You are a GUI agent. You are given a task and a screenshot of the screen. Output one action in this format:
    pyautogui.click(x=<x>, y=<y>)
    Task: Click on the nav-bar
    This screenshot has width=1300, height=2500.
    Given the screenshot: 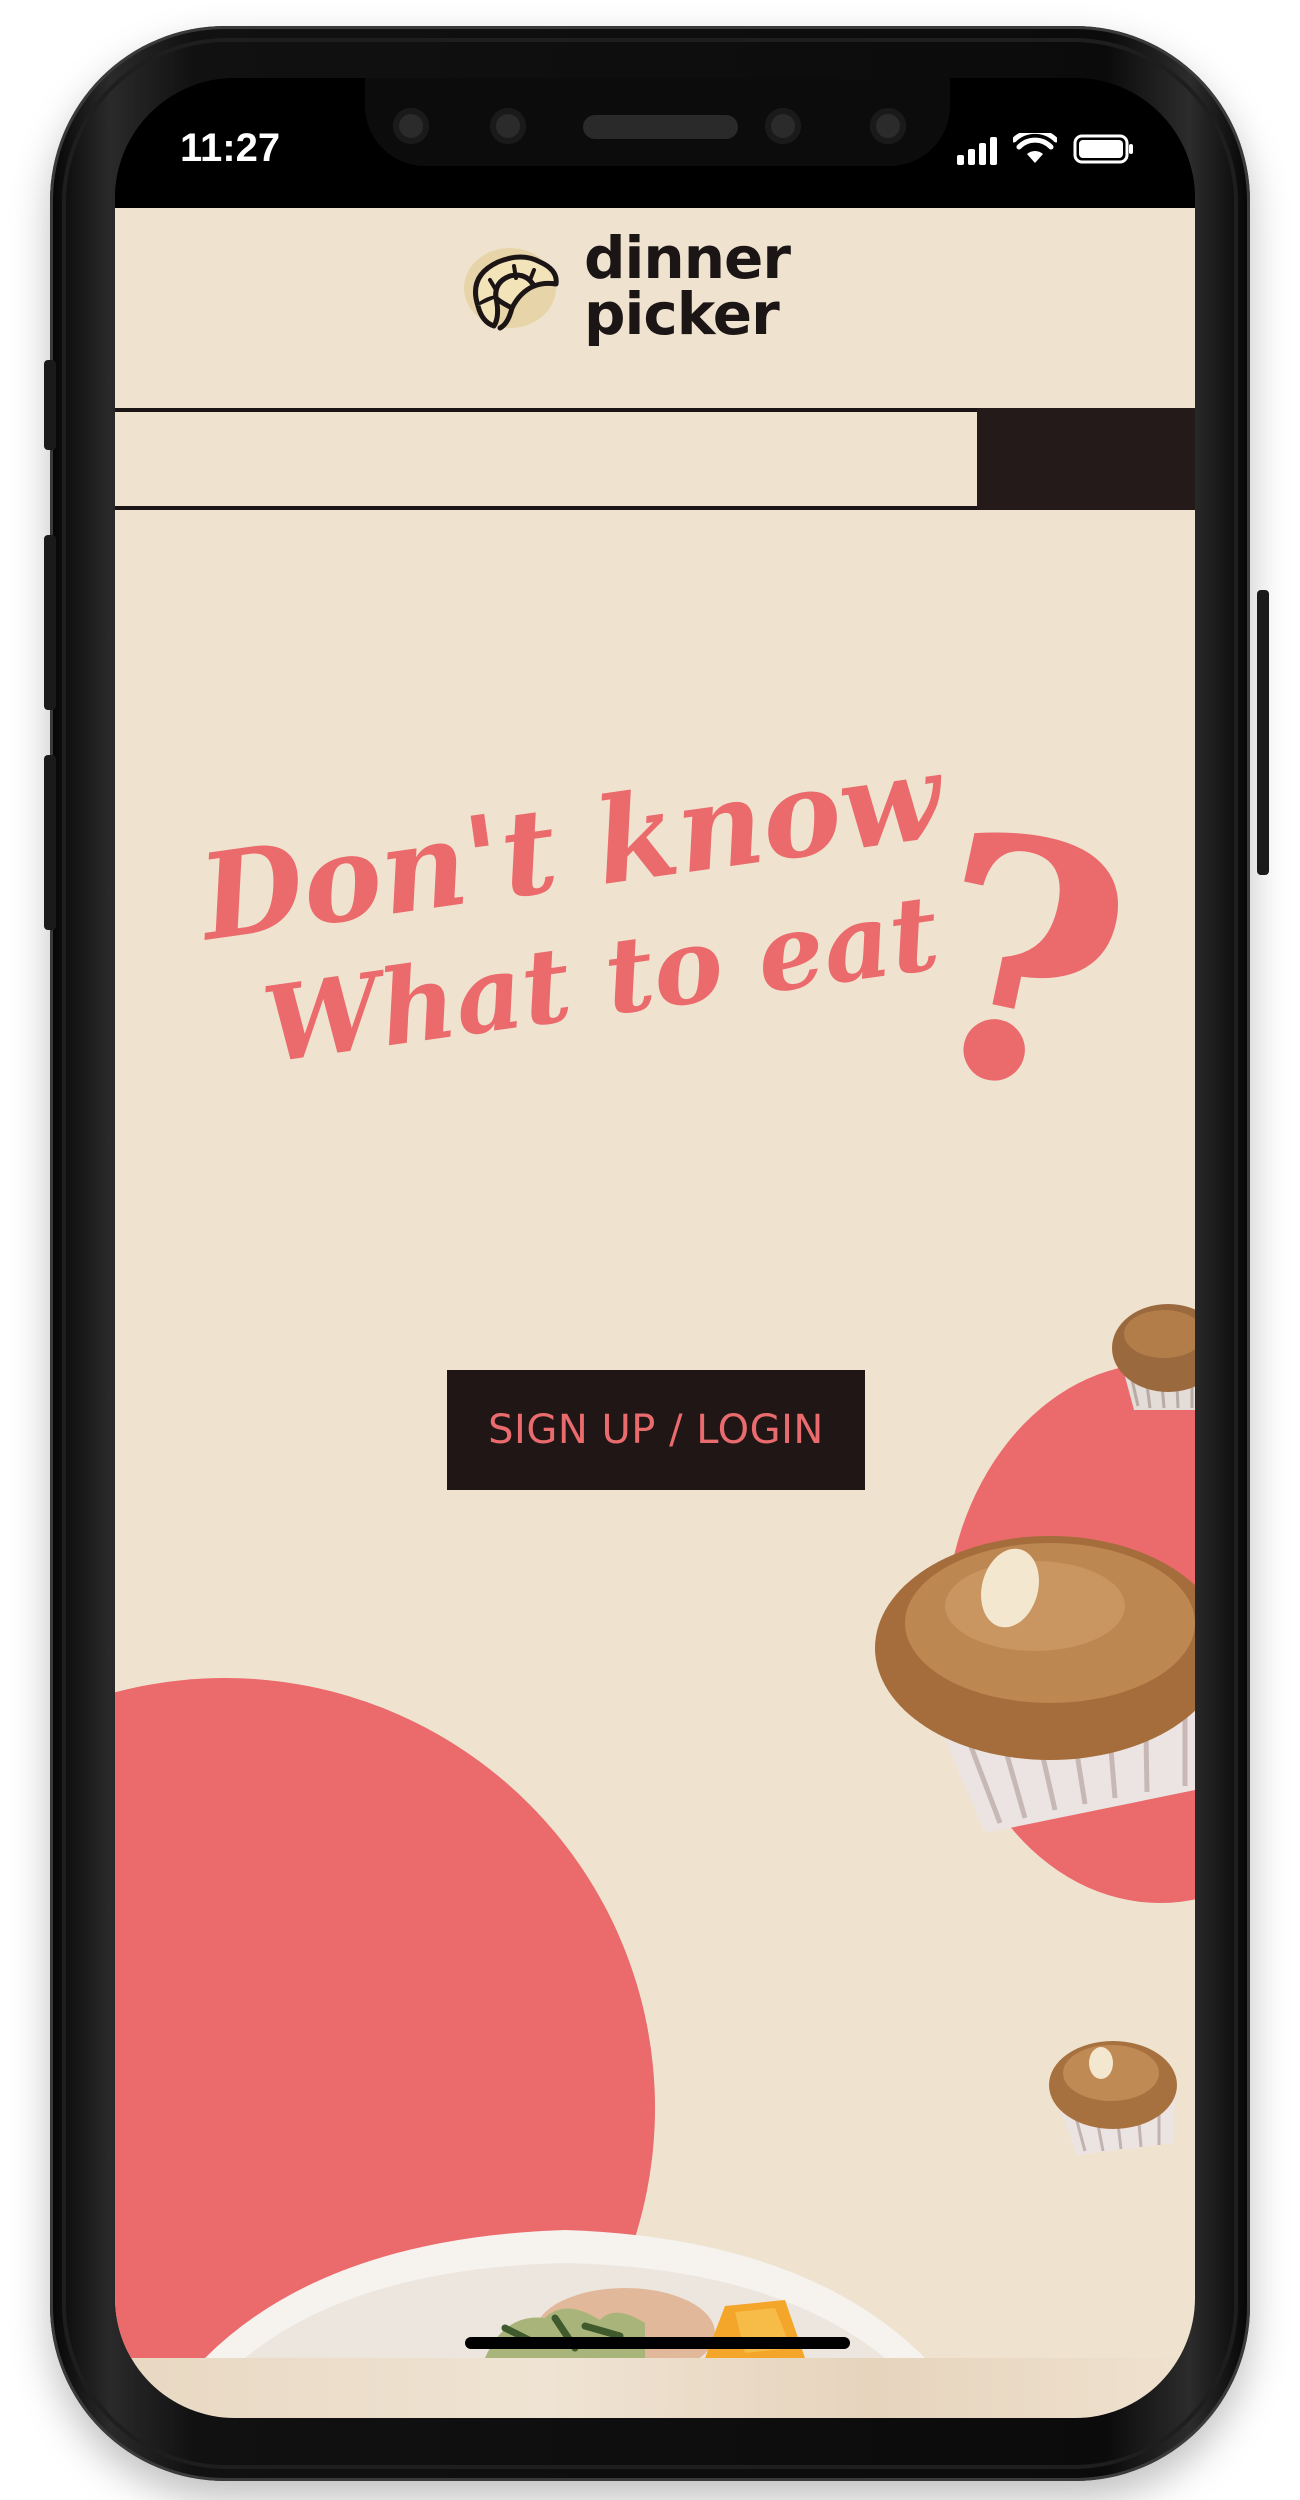 What is the action you would take?
    pyautogui.click(x=655, y=459)
    